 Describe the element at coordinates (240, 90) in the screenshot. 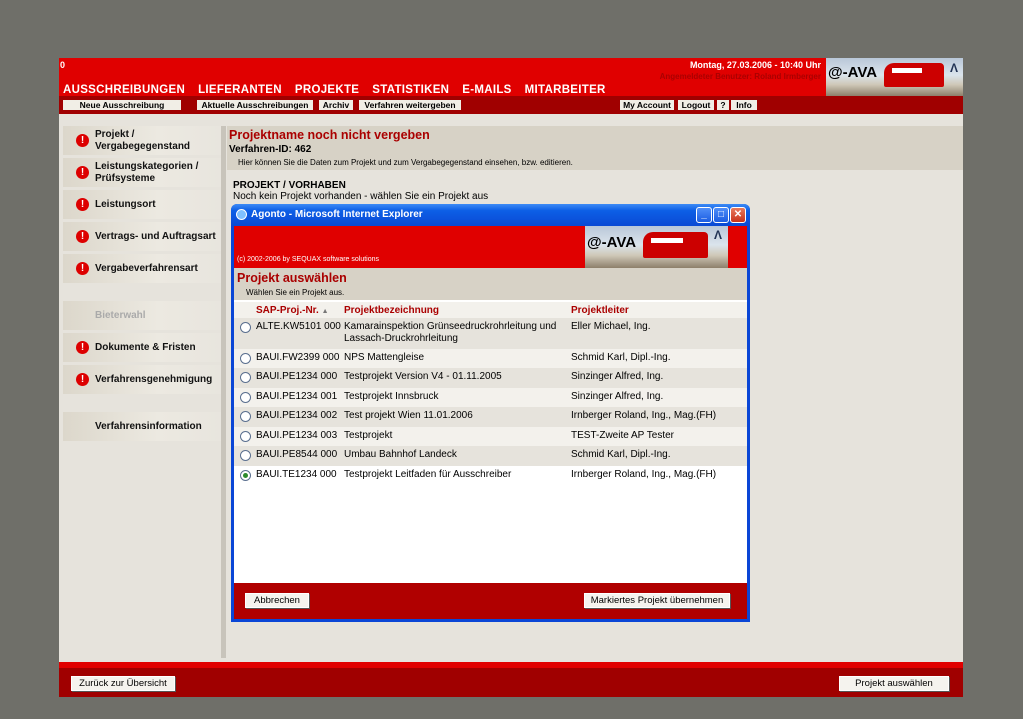

I see `nav-lieferanten: LIEFERANTEN` at that location.